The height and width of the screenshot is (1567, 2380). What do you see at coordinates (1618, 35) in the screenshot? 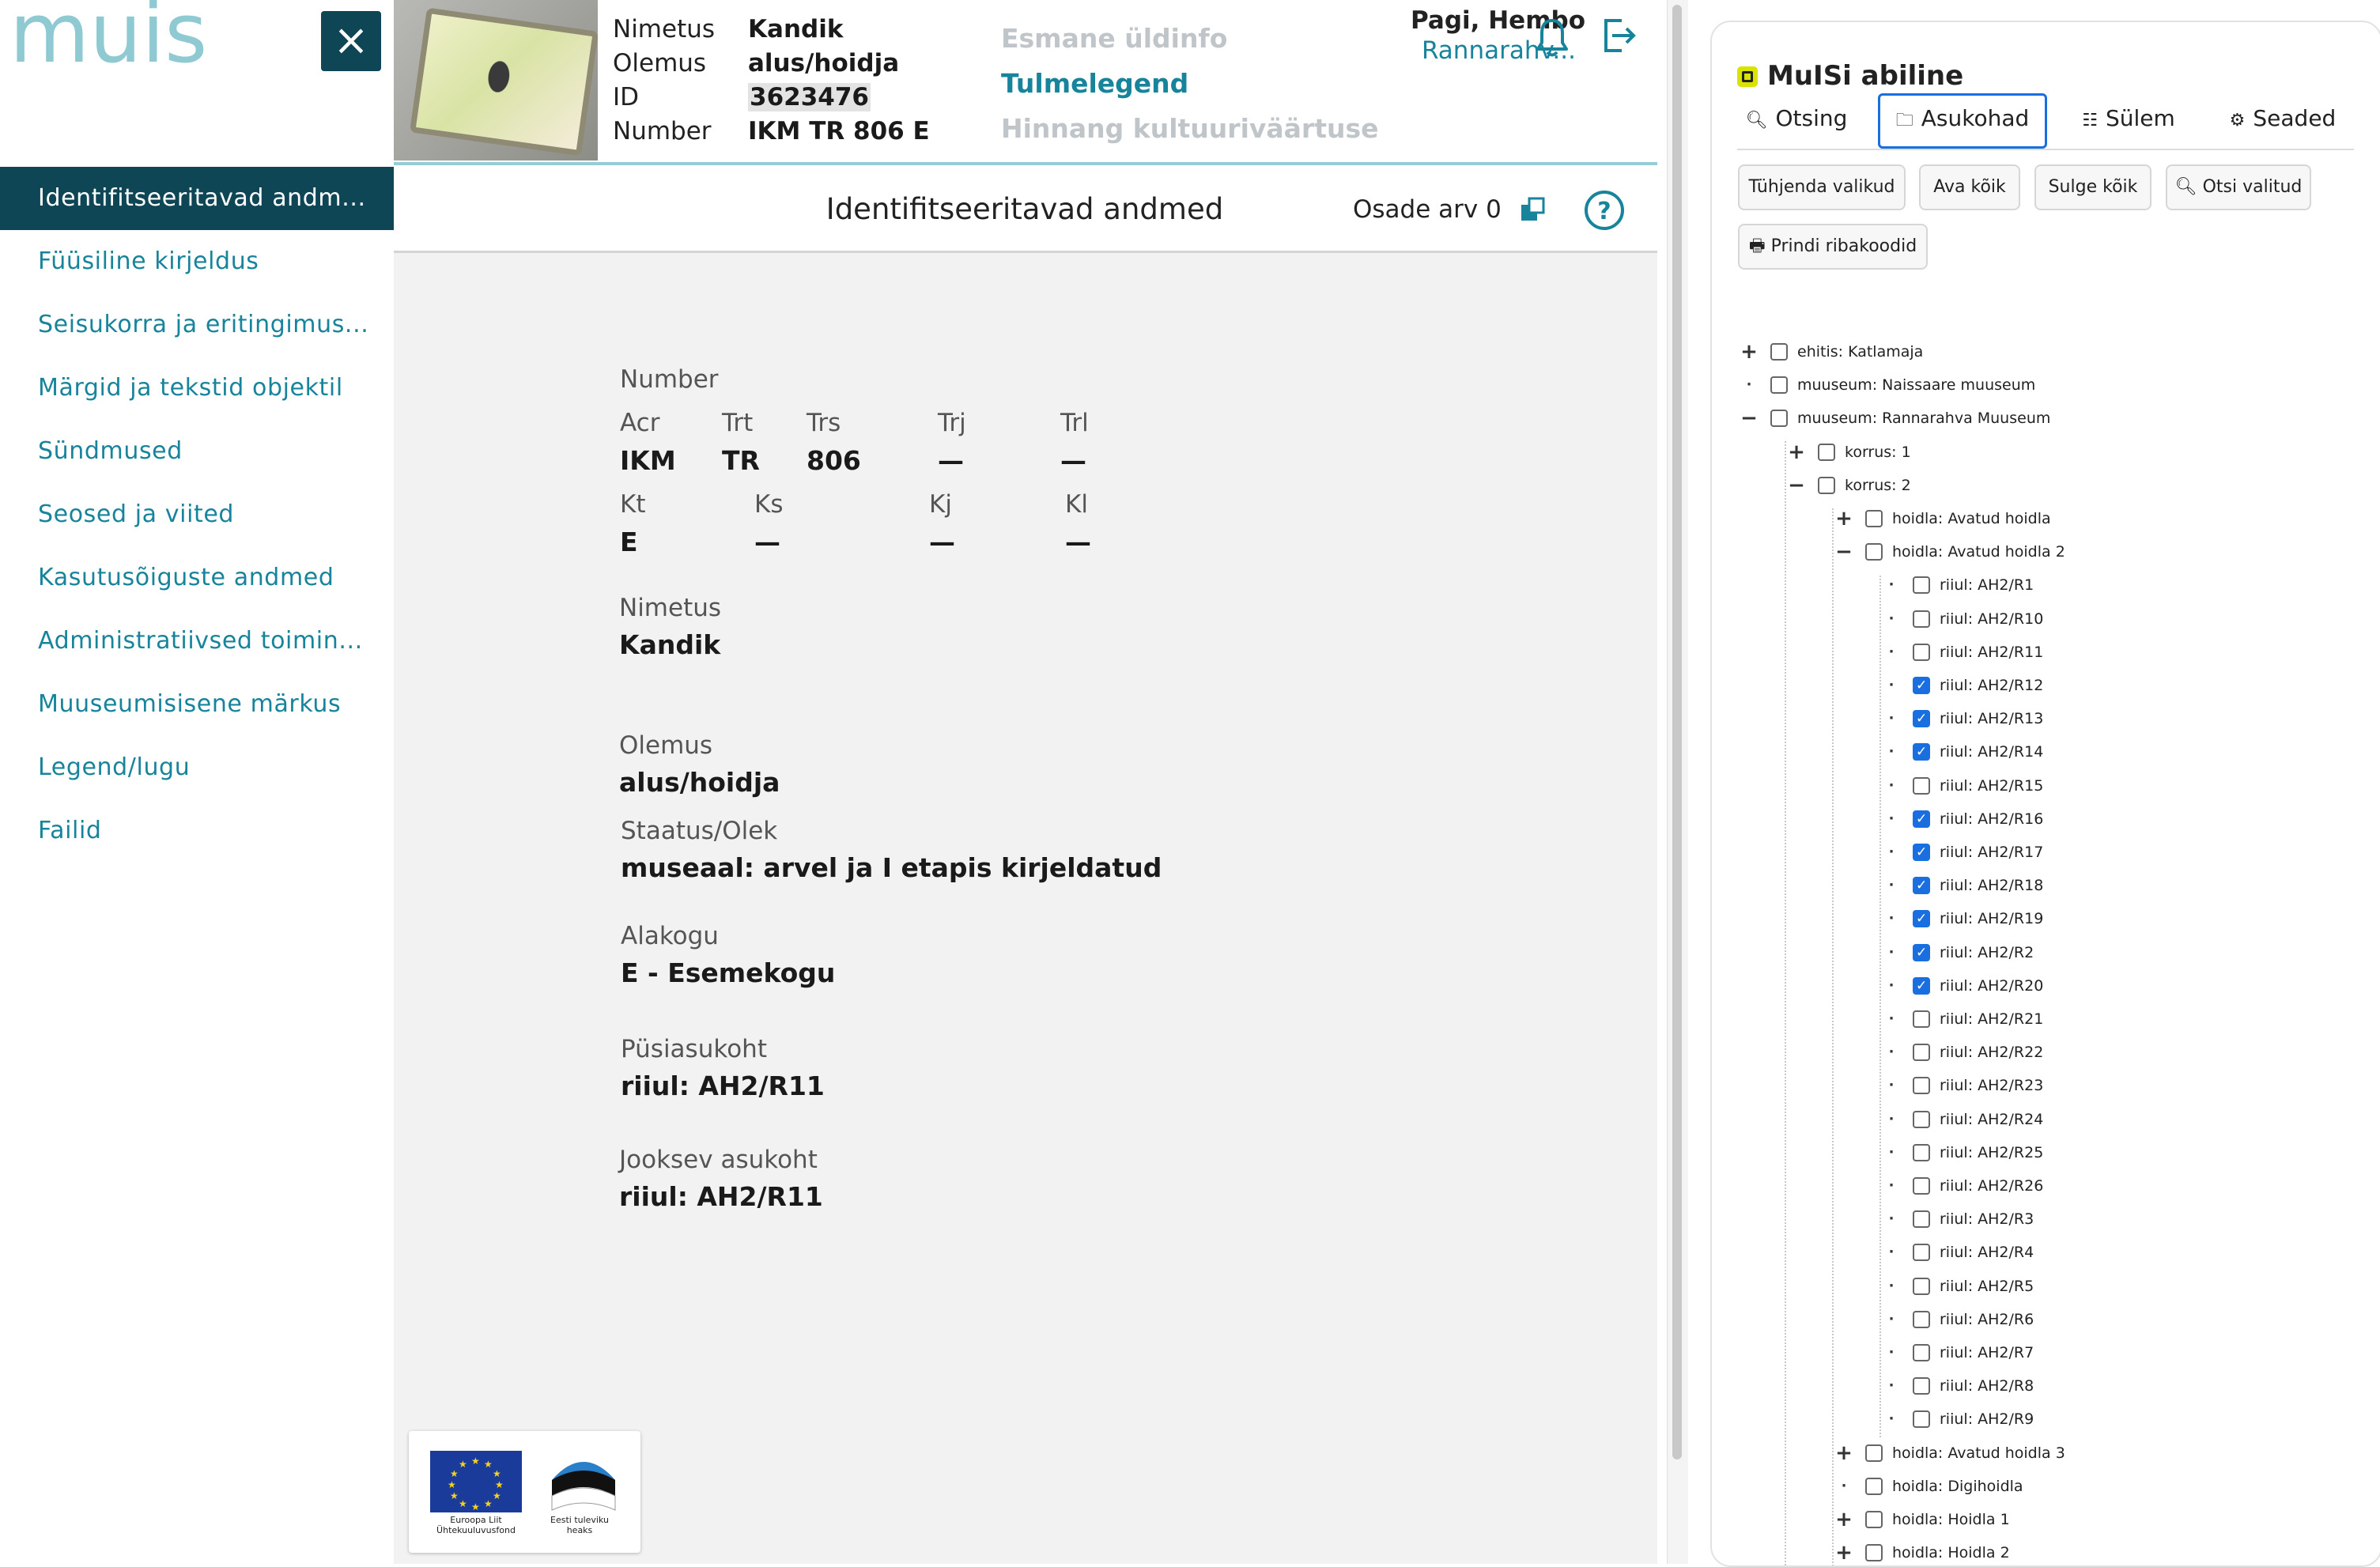
I see `logout-icon` at bounding box center [1618, 35].